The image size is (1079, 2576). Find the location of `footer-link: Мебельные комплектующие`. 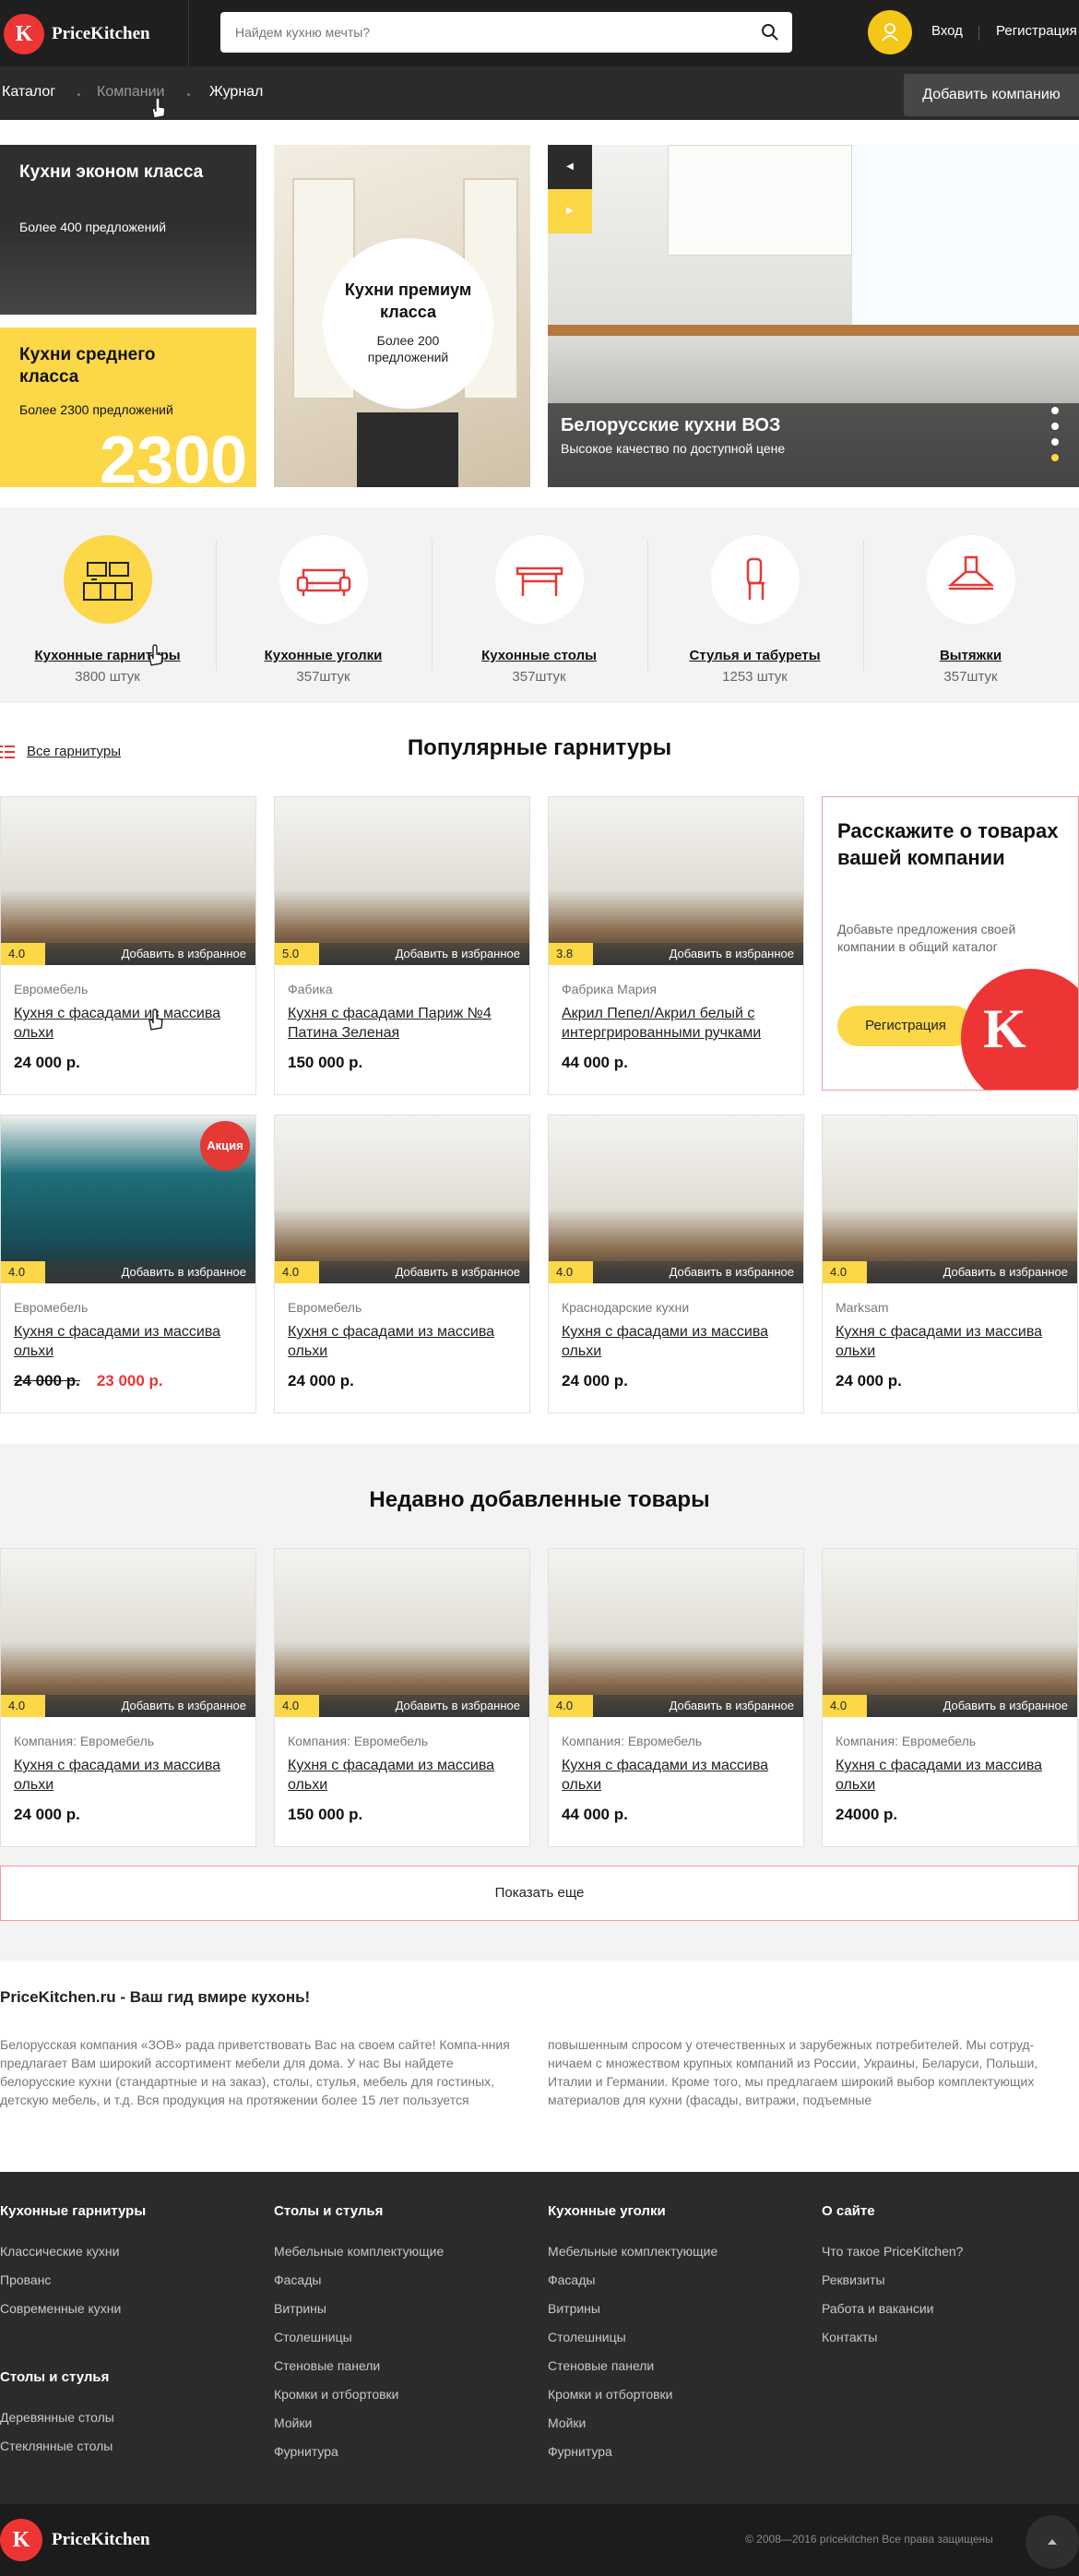

footer-link: Мебельные комплектующие is located at coordinates (359, 2251).